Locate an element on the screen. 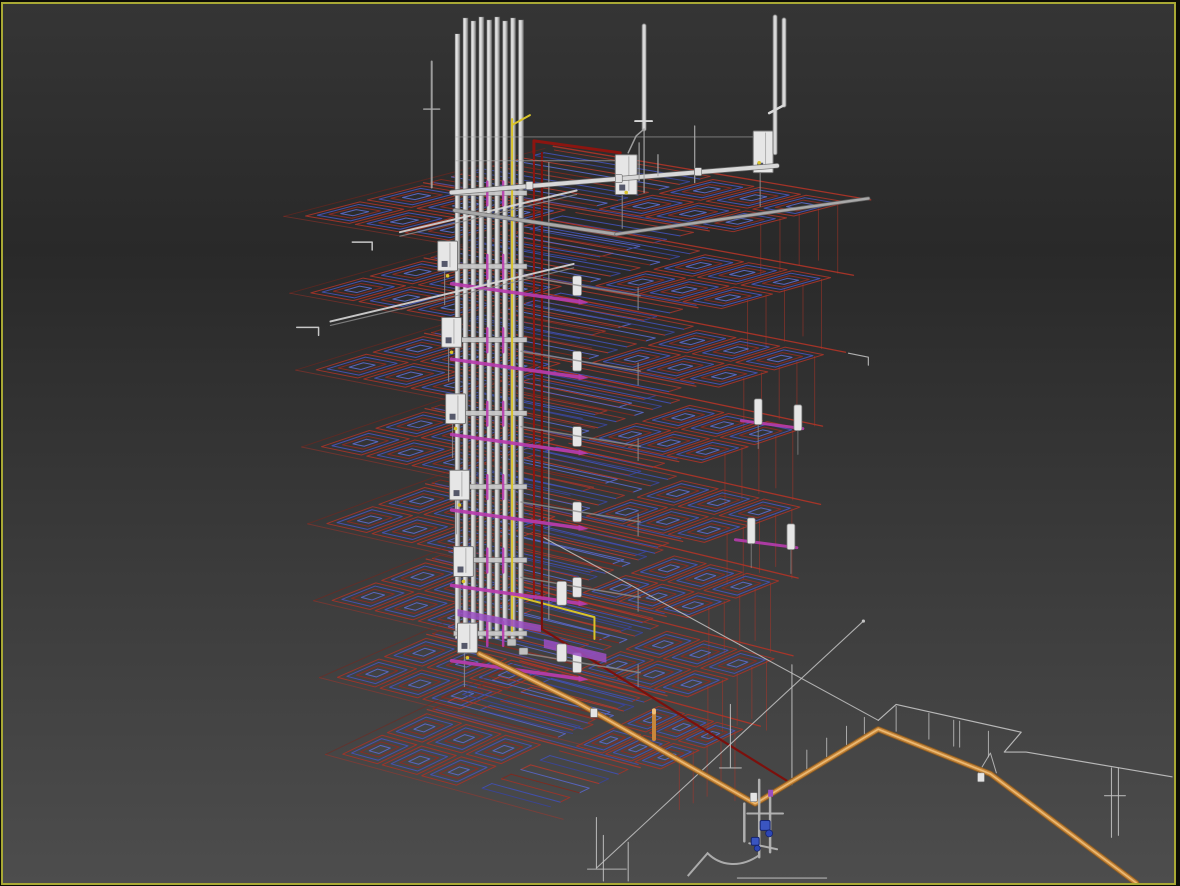 The width and height of the screenshot is (1180, 886). boiler-unit is located at coordinates (448, 256).